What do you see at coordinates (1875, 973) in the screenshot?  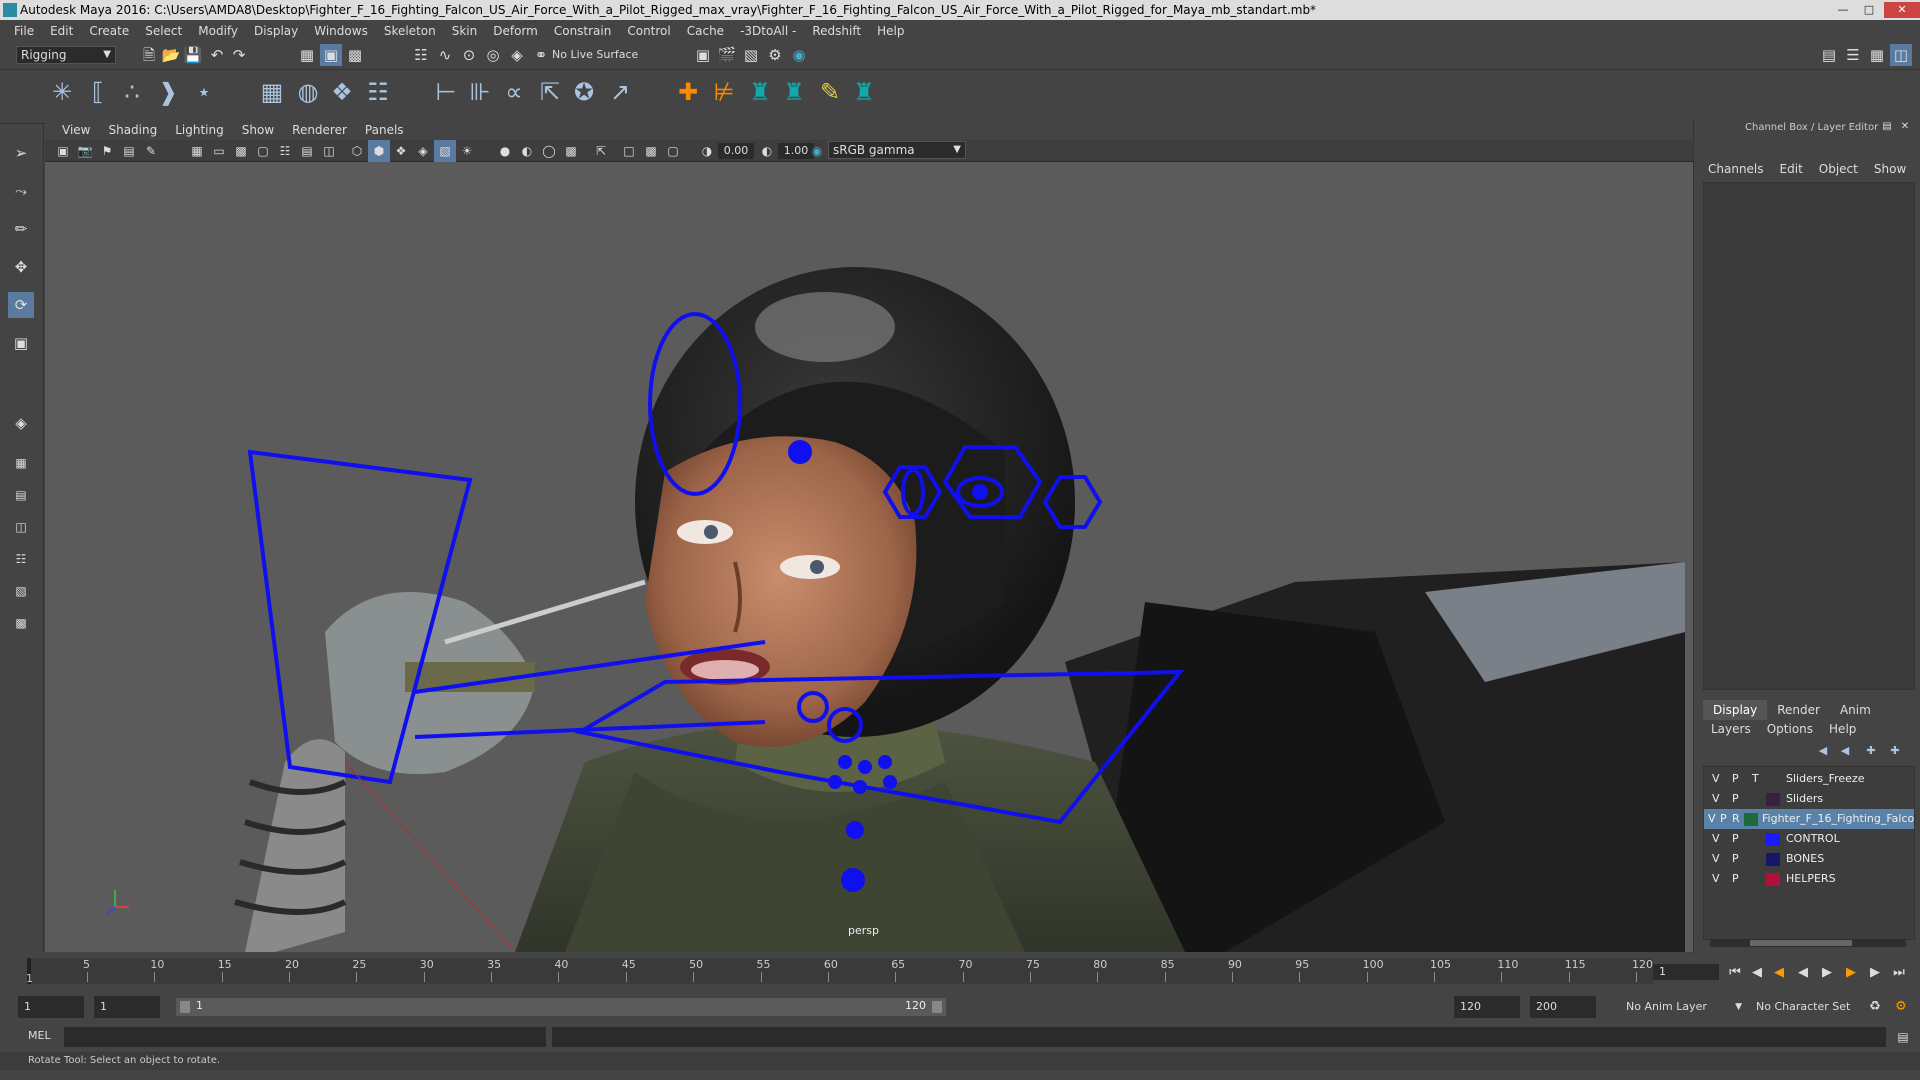 I see `step-forward-key-icon: ▶` at bounding box center [1875, 973].